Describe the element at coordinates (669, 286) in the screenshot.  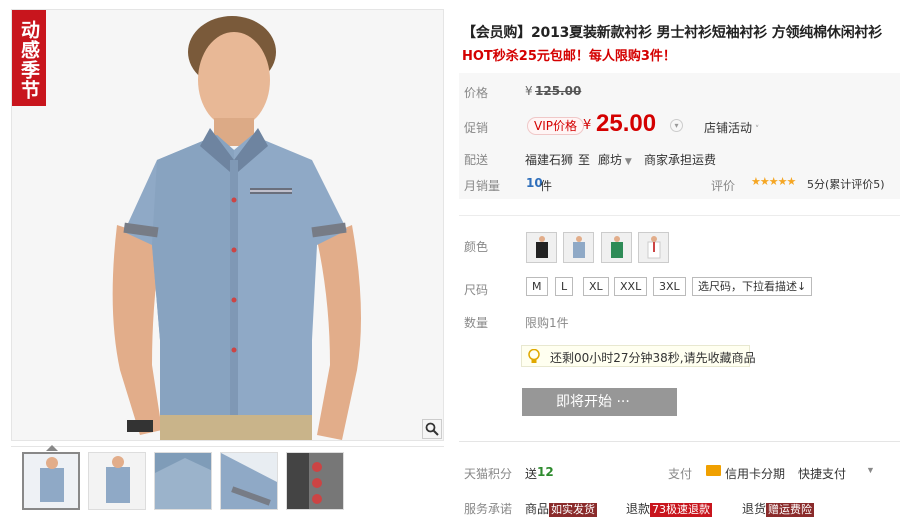
I see `size-option-3xl: 3XL` at that location.